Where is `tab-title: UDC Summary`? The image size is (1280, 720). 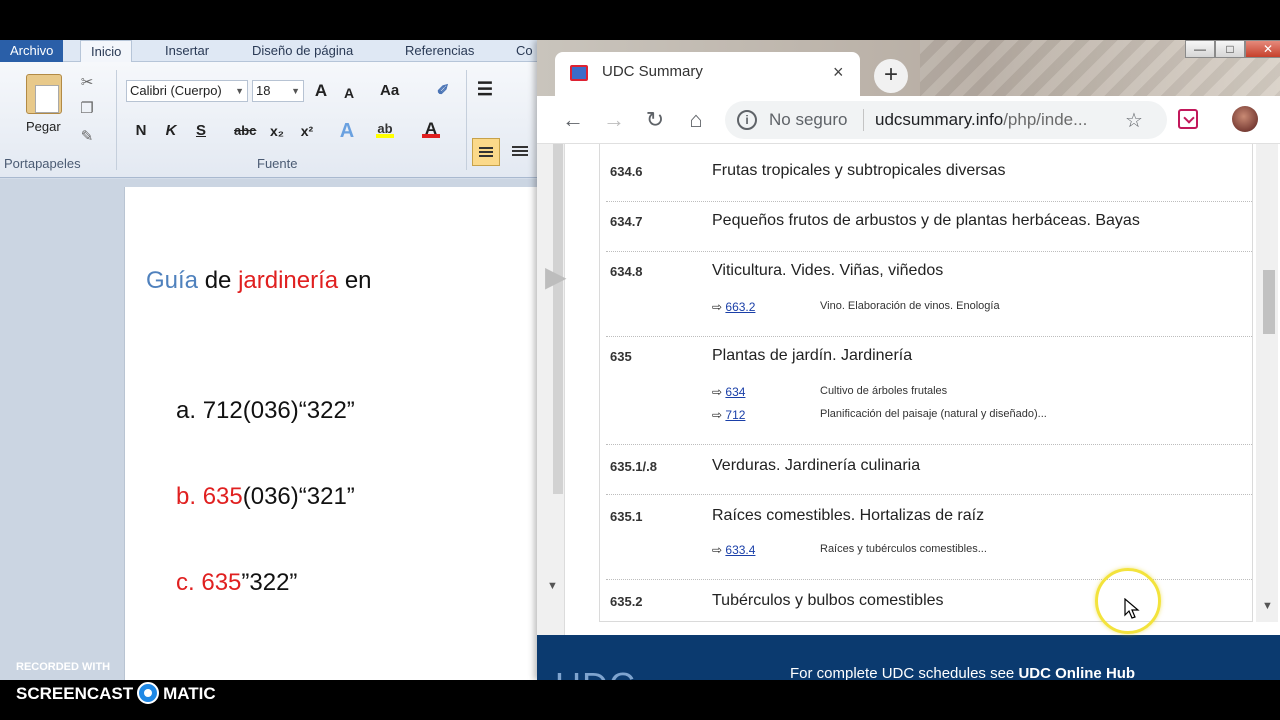 tab-title: UDC Summary is located at coordinates (652, 71).